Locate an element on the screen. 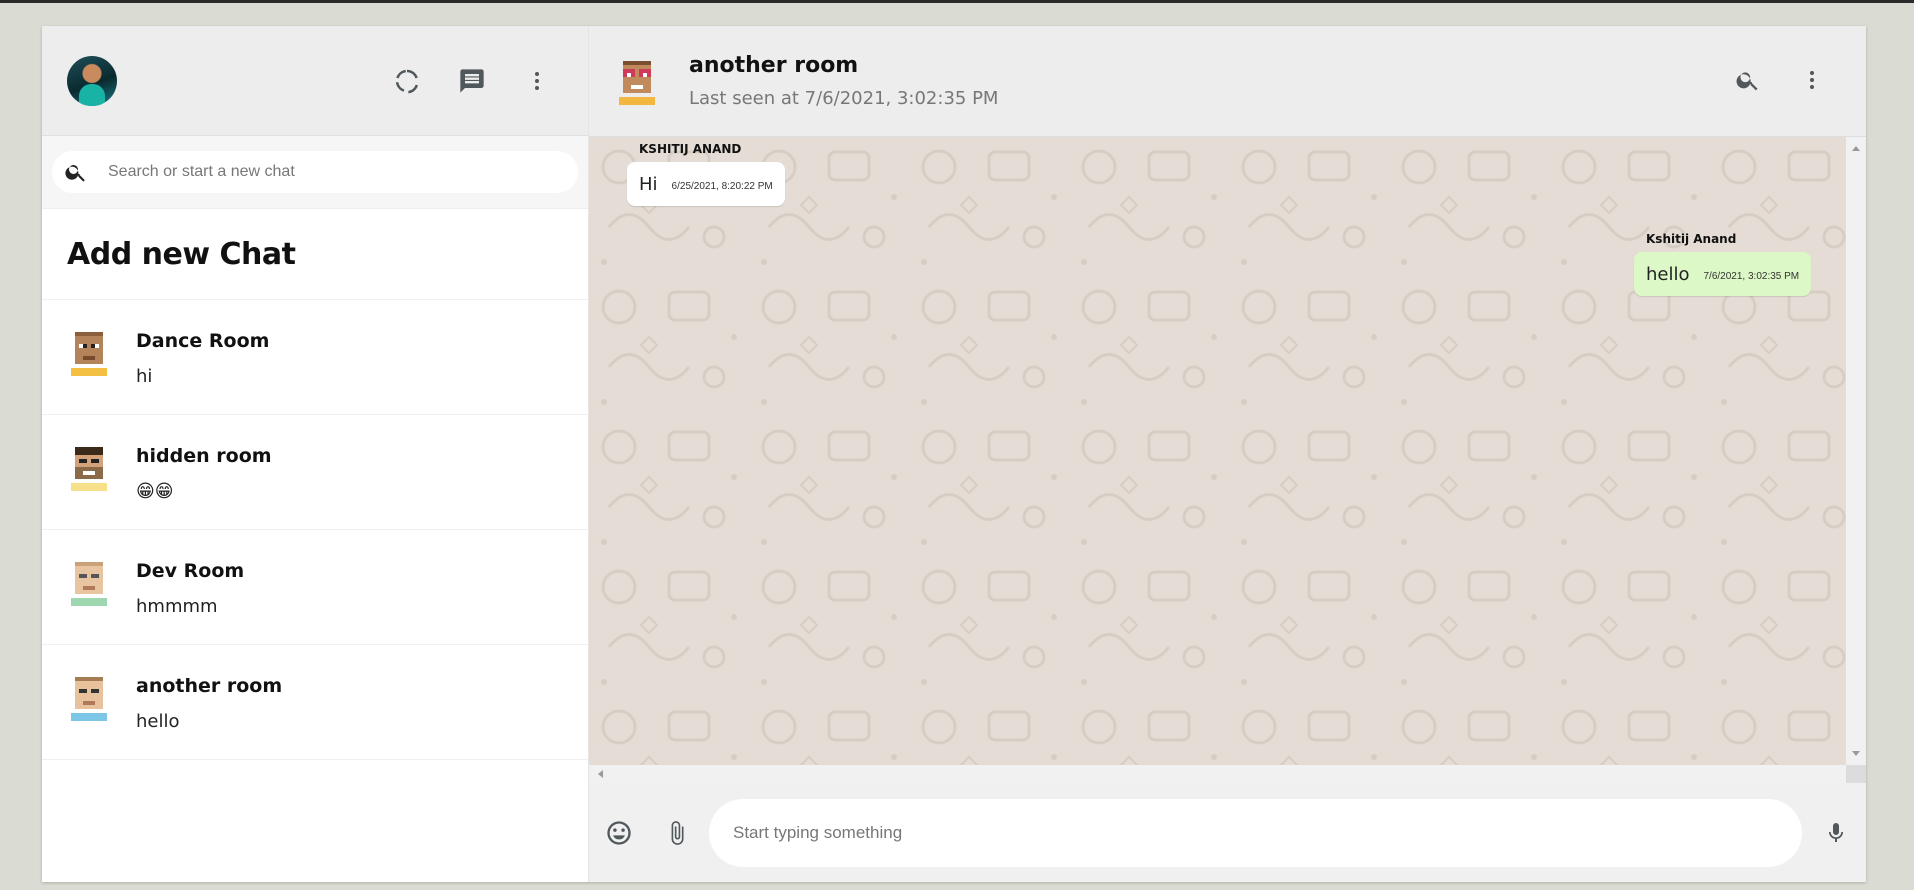 Image resolution: width=1914 pixels, height=890 pixels. chat-name: Dance Room is located at coordinates (203, 341).